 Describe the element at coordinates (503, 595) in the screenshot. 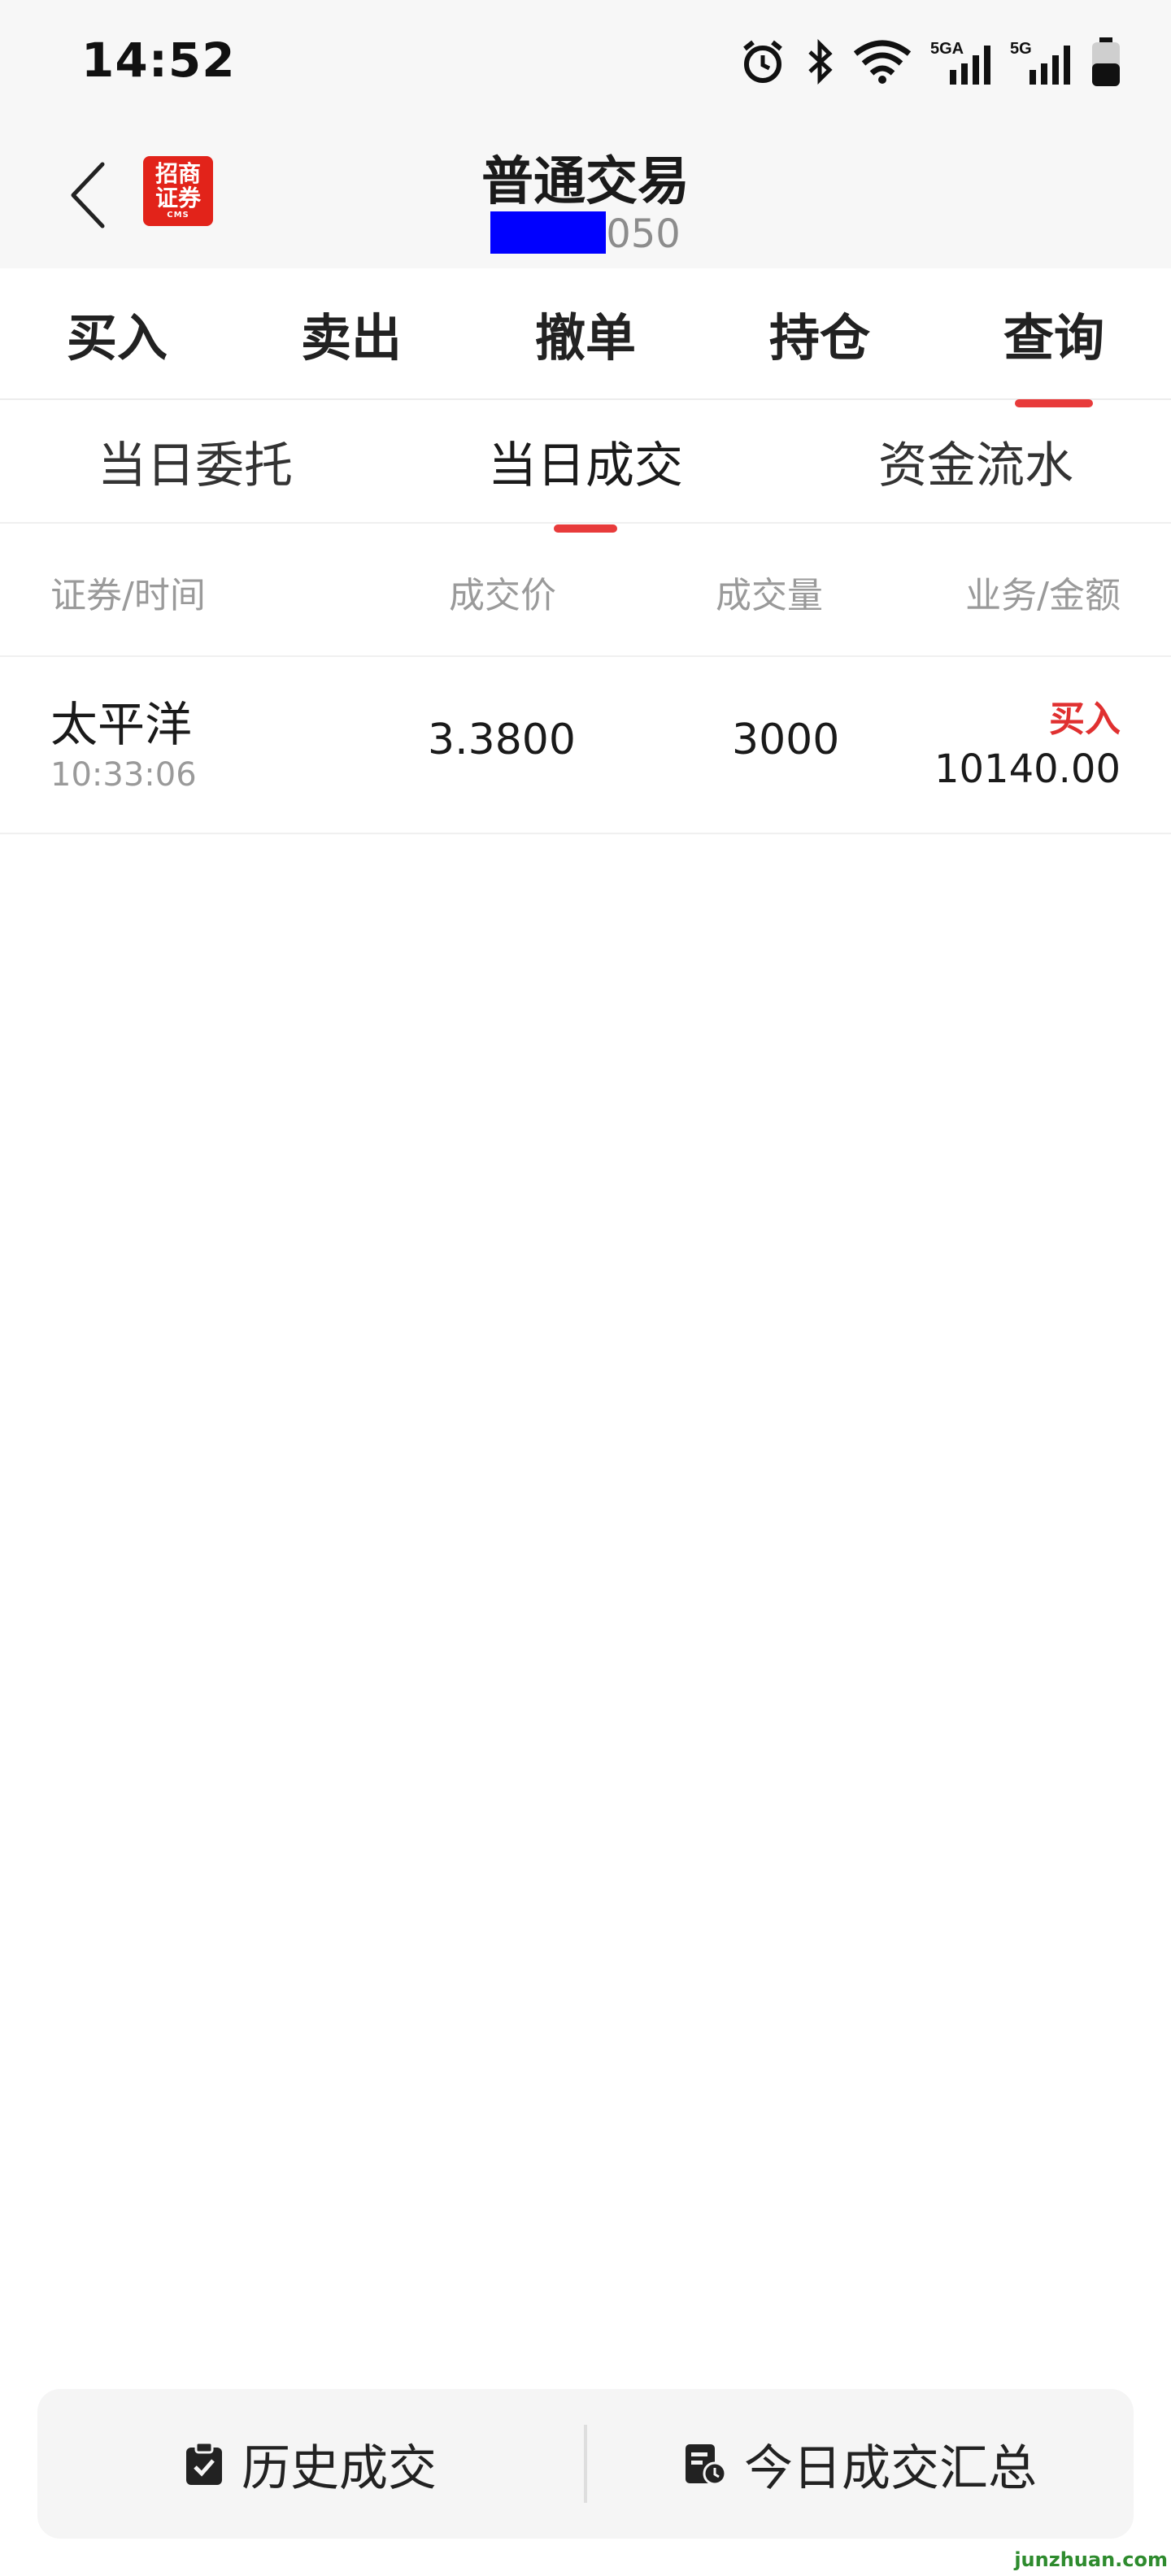

I see `header-price: 成交价` at that location.